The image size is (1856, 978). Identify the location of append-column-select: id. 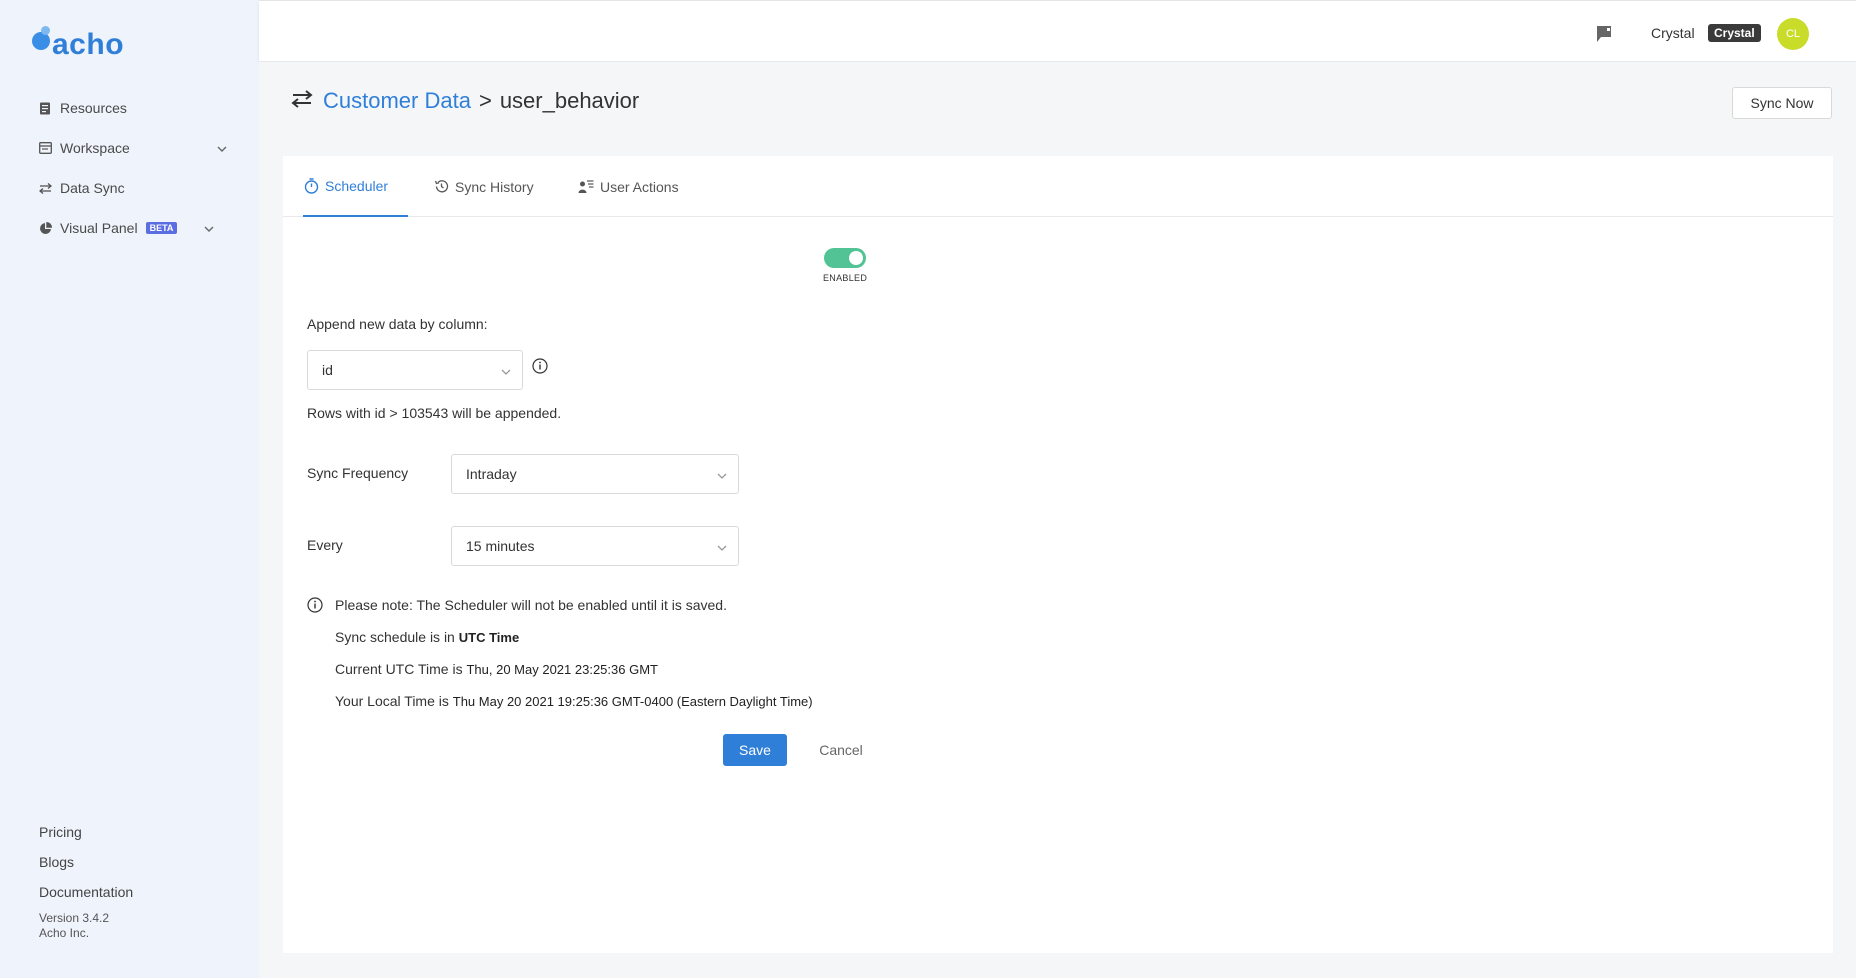
(415, 370).